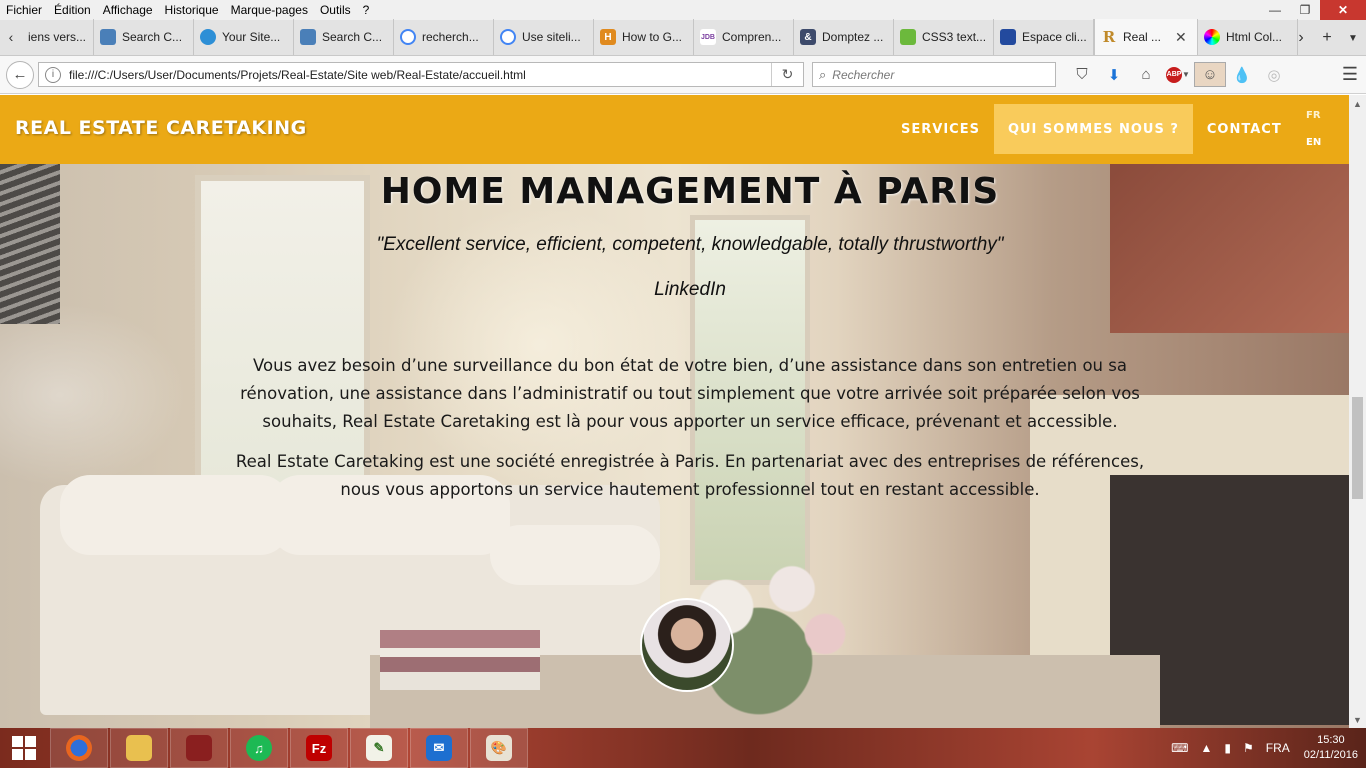  What do you see at coordinates (192, 10) in the screenshot?
I see `menu-historique: Historique` at bounding box center [192, 10].